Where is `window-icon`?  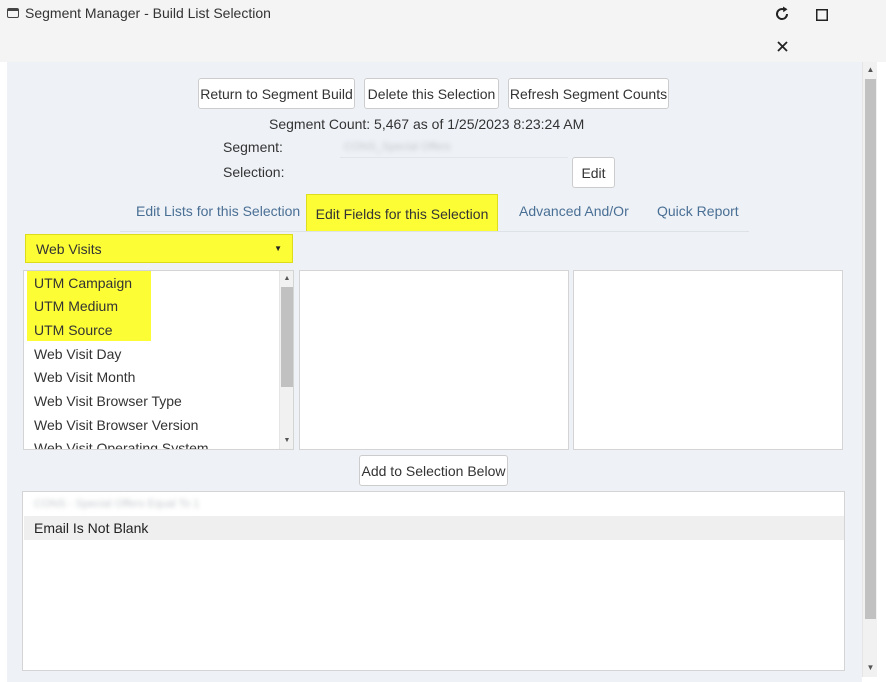
window-icon is located at coordinates (13, 13).